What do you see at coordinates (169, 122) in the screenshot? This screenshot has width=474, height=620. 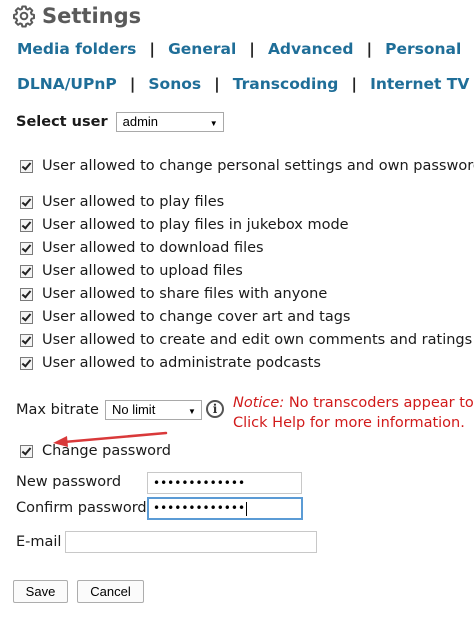 I see `select-user-dropdown: admin ▼` at bounding box center [169, 122].